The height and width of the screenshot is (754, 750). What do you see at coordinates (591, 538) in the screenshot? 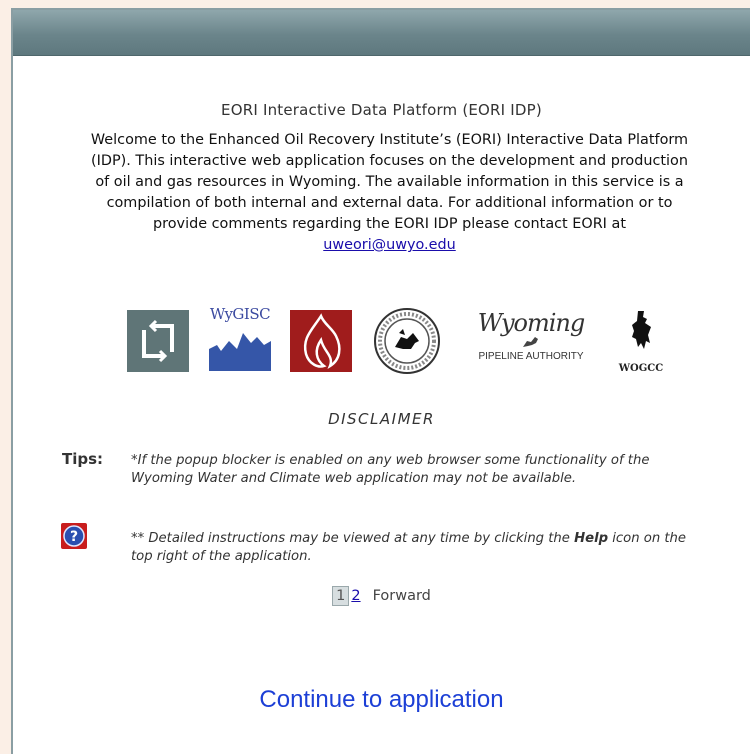
I see `help-tip-bold: Help` at bounding box center [591, 538].